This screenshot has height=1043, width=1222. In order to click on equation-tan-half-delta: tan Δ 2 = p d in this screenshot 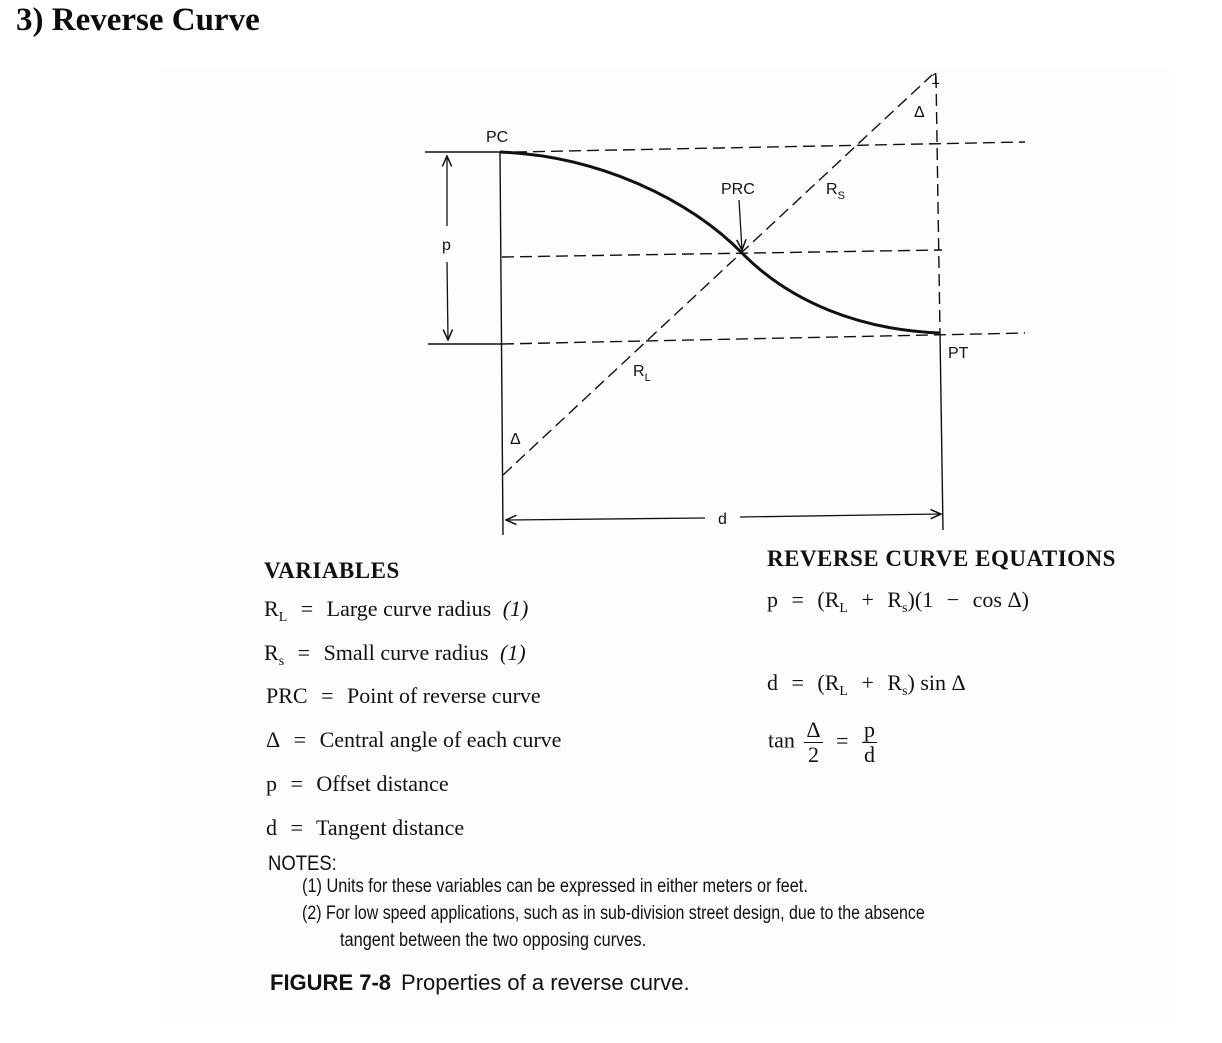, I will do `click(824, 742)`.